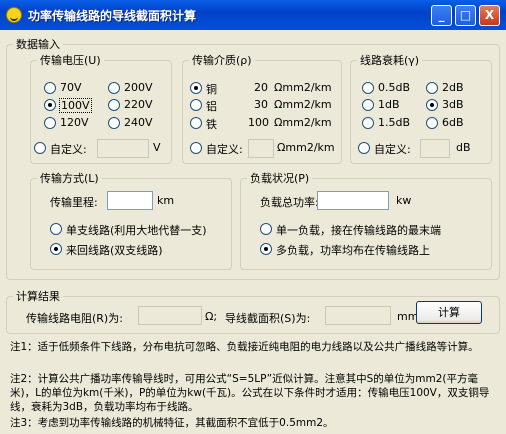 The width and height of the screenshot is (506, 434). What do you see at coordinates (40, 148) in the screenshot?
I see `voltage-custom-radio` at bounding box center [40, 148].